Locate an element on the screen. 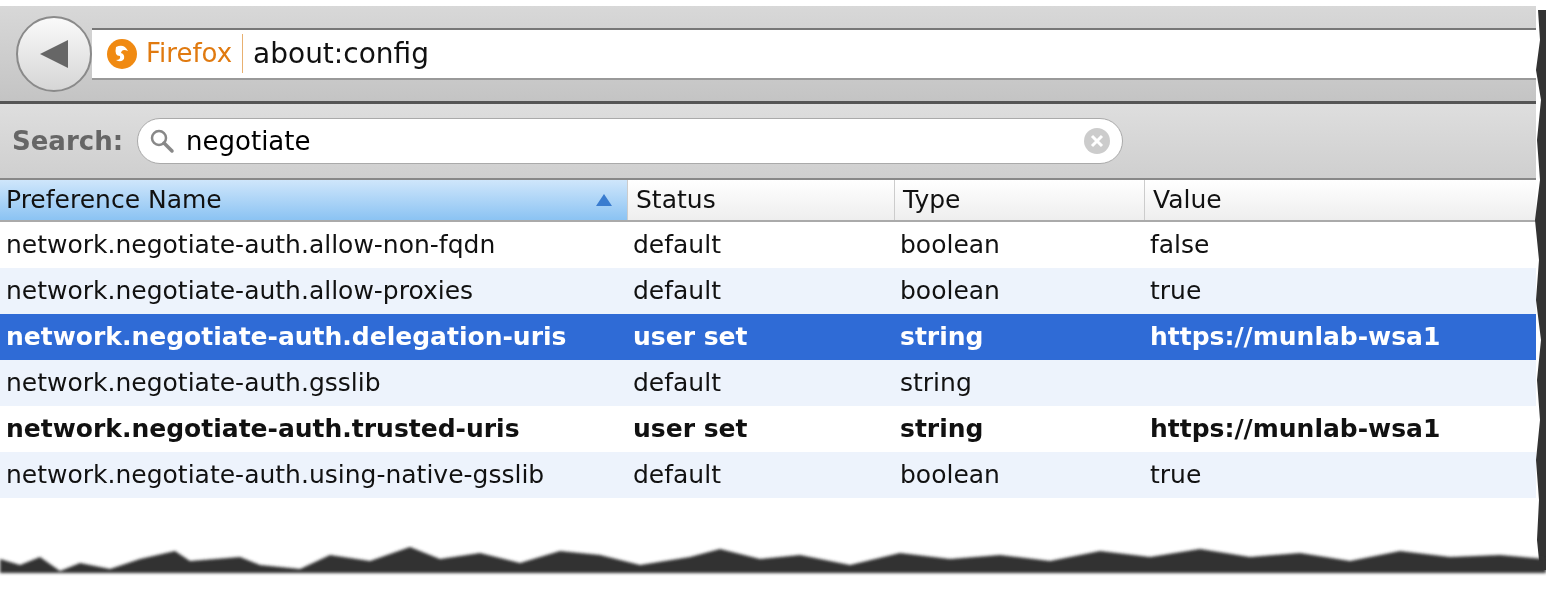 Image resolution: width=1546 pixels, height=595 pixels. search-label: Search: is located at coordinates (68, 141).